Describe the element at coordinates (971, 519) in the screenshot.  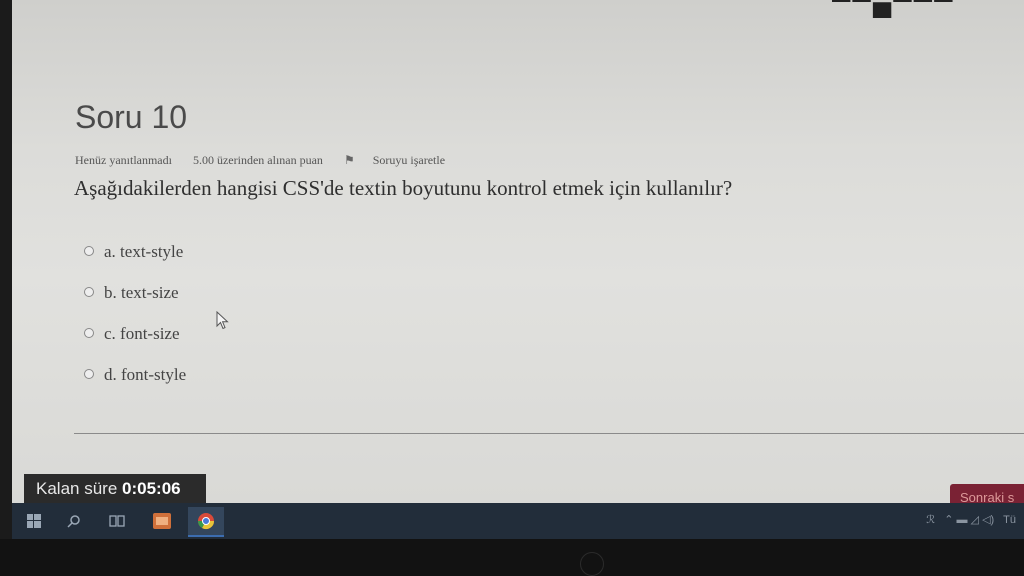
I see `system-tray: ℛ ⌃ ▬ ◿ ◁) Tü` at that location.